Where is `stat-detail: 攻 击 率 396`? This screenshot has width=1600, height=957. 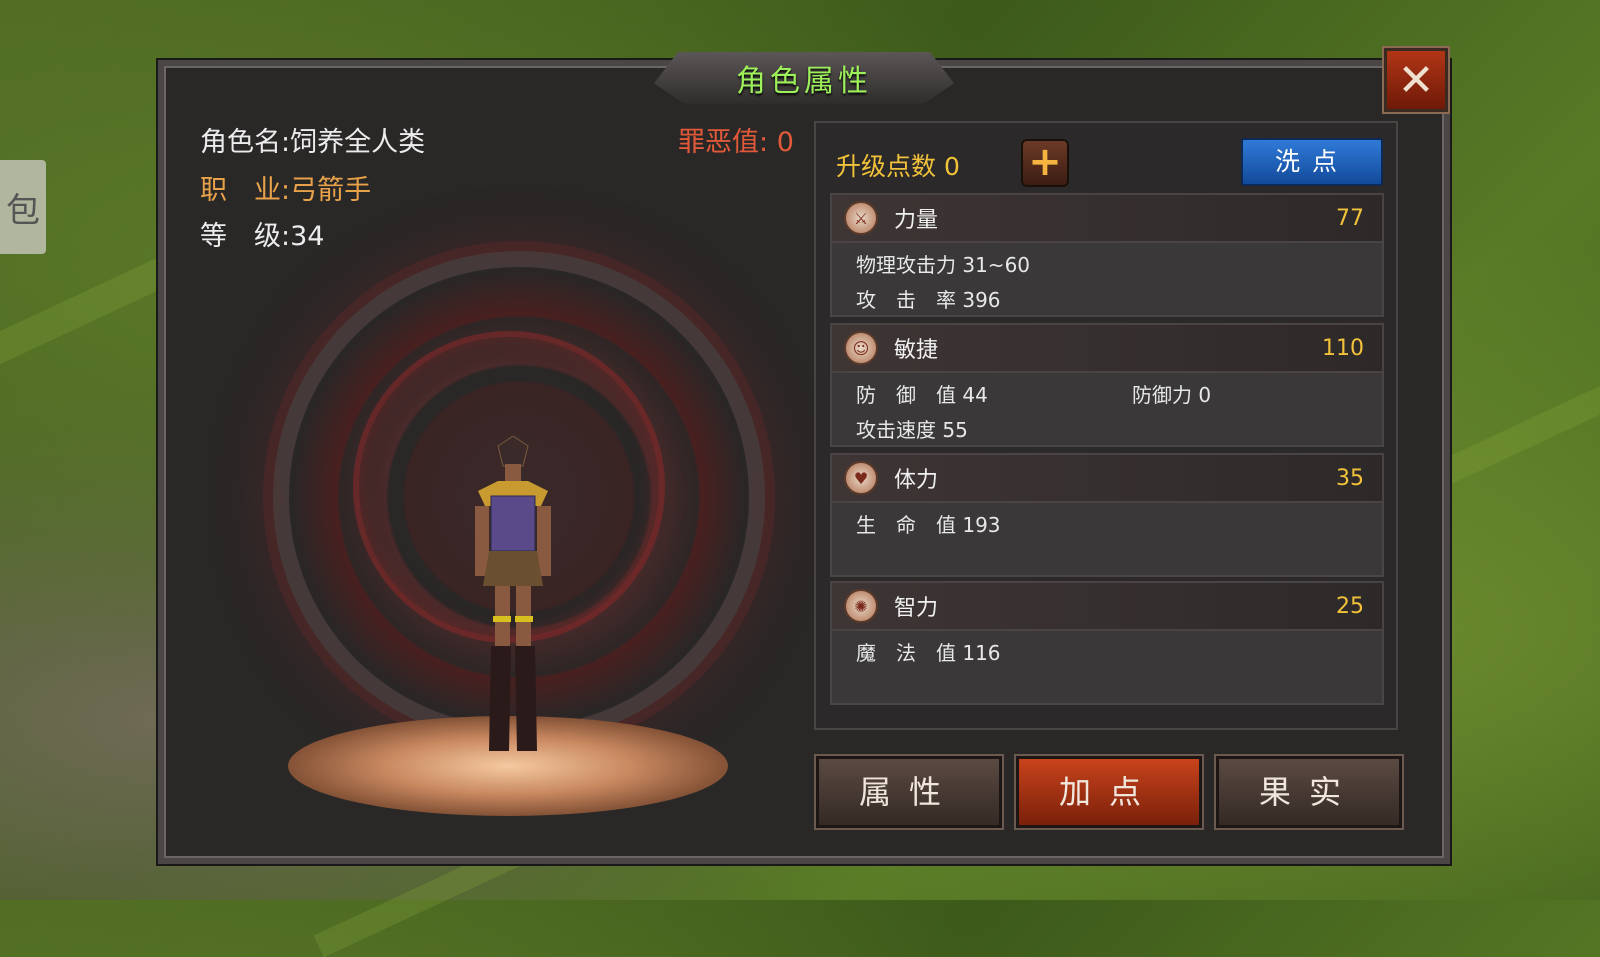
stat-detail: 攻 击 率 396 is located at coordinates (928, 298).